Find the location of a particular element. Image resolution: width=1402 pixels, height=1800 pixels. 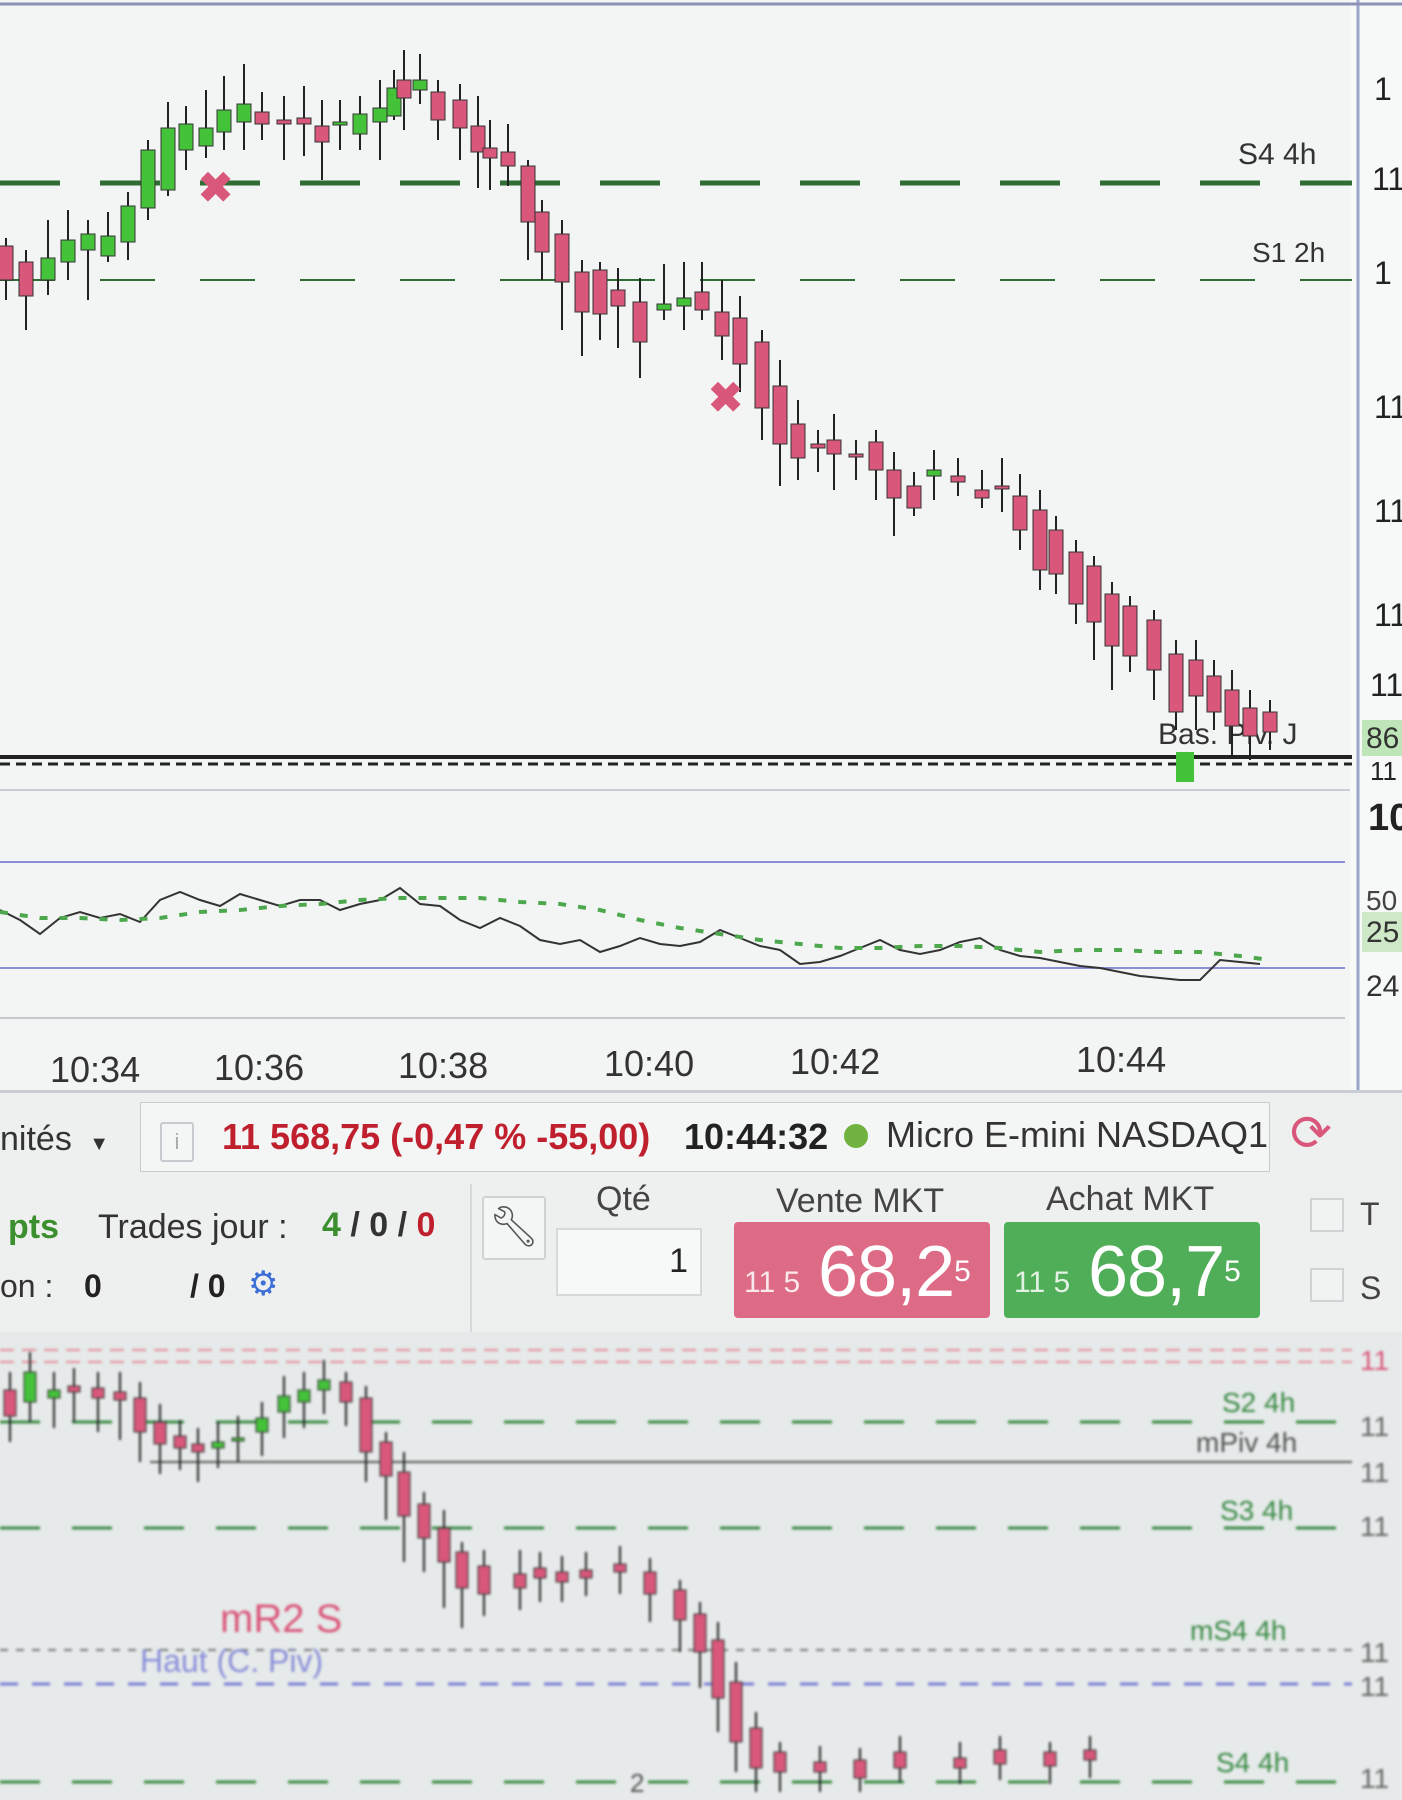

buy-price-main: 68,75 is located at coordinates (1164, 1272).